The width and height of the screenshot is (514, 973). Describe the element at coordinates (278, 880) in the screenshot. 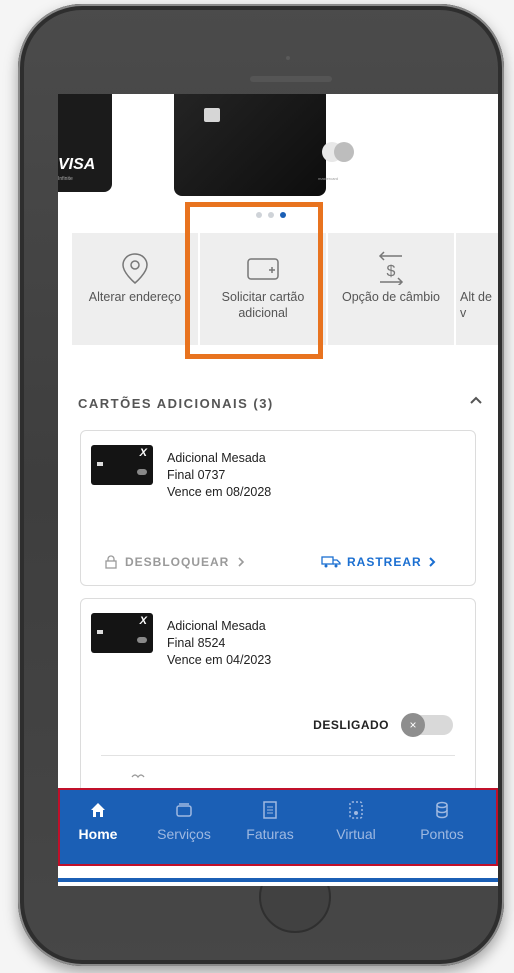

I see `home-indicator-bar` at that location.